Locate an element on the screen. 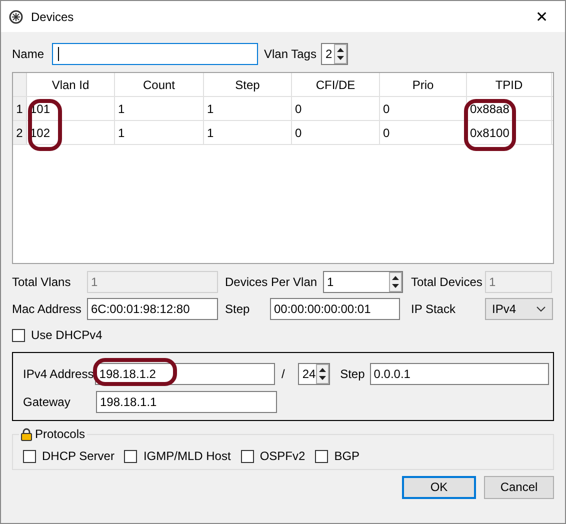 The image size is (566, 524). name-field is located at coordinates (155, 54).